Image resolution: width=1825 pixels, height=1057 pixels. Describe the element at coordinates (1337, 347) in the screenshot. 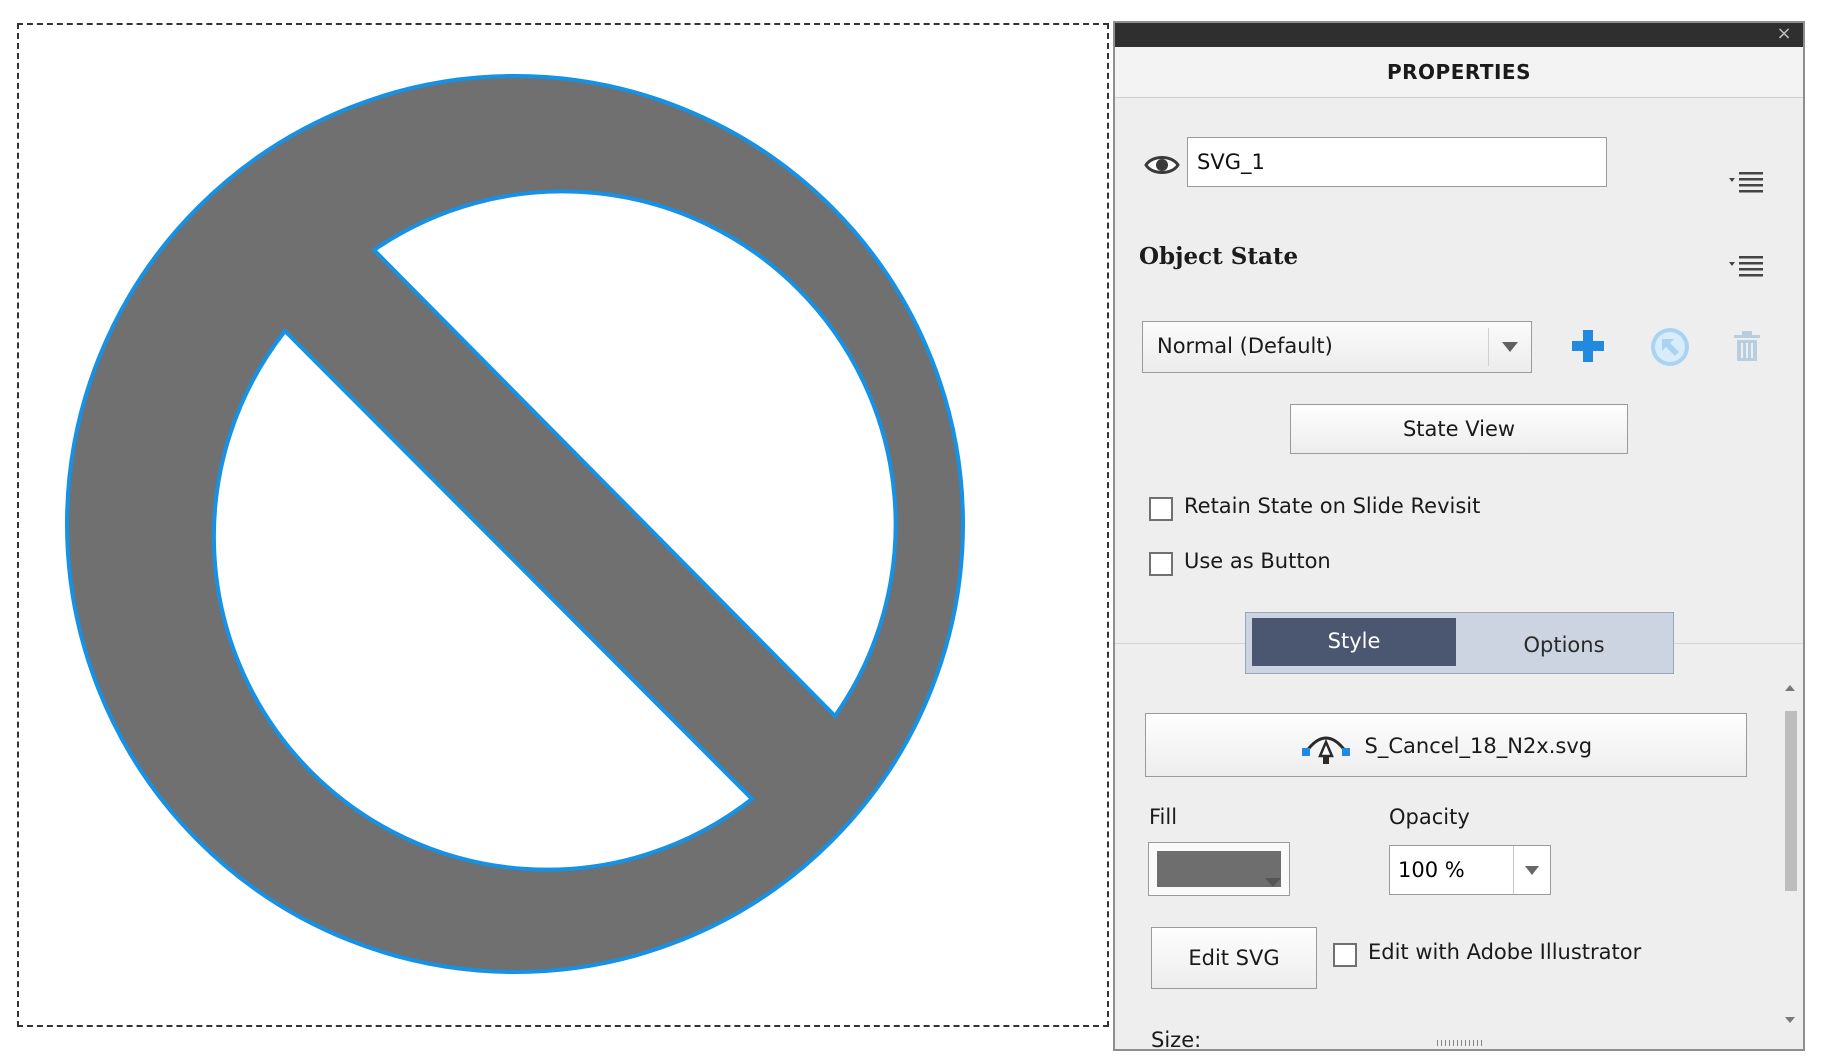

I see `state-dropdown: Normal (Default)` at that location.